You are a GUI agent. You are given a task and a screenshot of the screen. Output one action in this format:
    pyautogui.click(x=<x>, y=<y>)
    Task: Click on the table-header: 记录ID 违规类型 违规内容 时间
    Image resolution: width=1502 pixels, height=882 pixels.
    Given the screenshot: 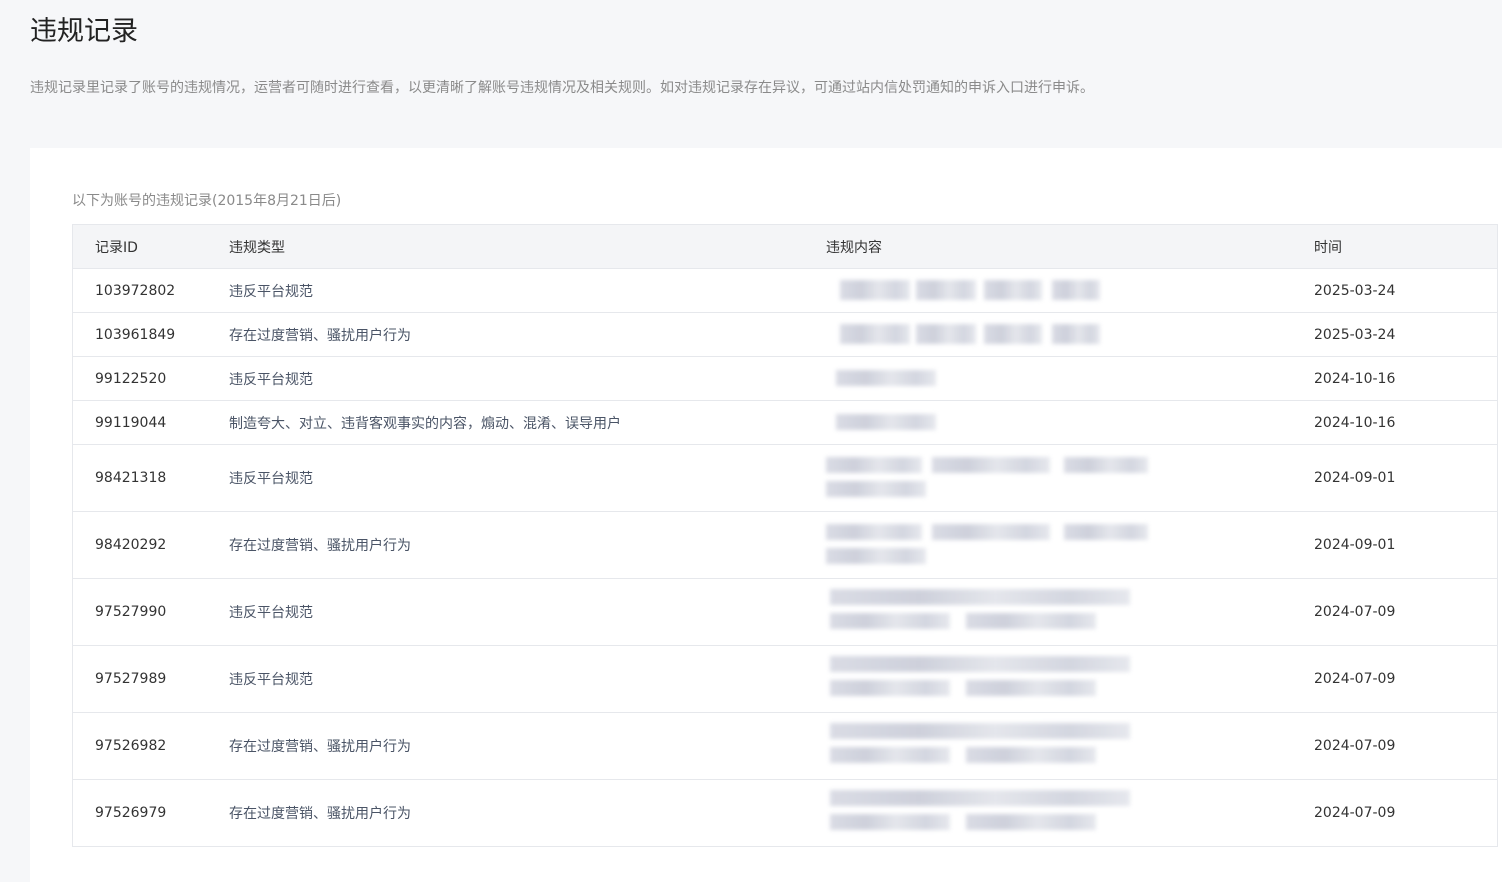 What is the action you would take?
    pyautogui.click(x=785, y=247)
    